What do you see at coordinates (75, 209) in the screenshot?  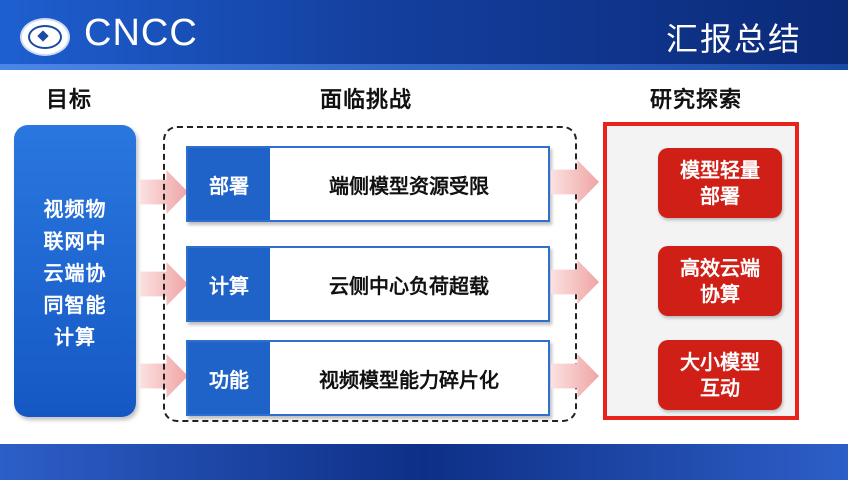 I see `goal-line: 视频物` at bounding box center [75, 209].